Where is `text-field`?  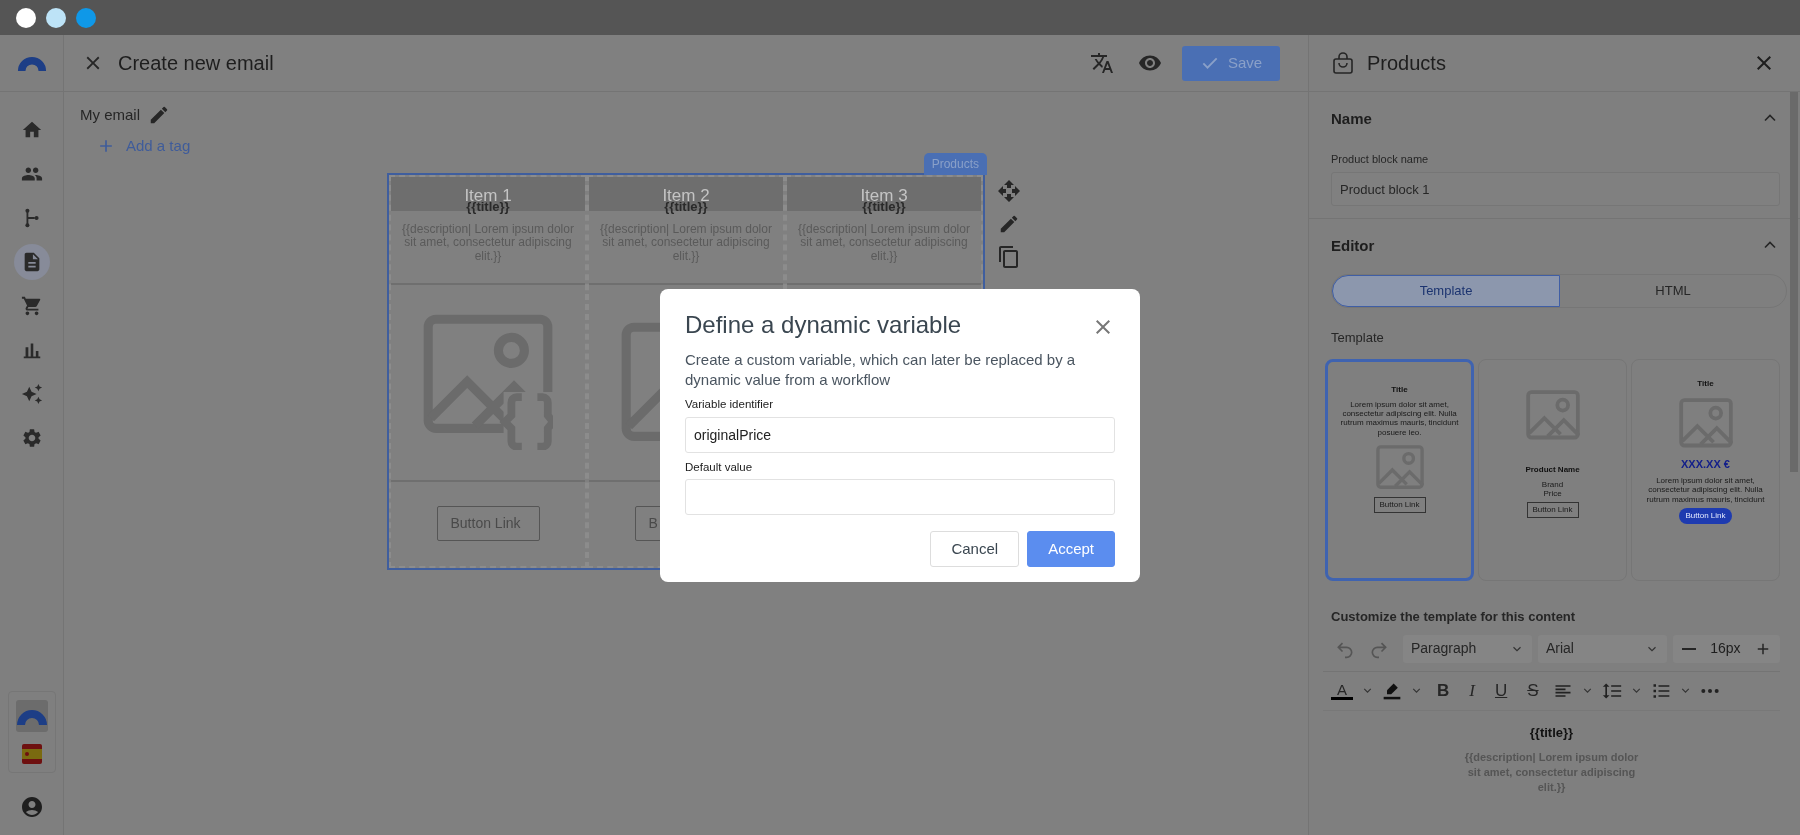
text-field is located at coordinates (900, 496).